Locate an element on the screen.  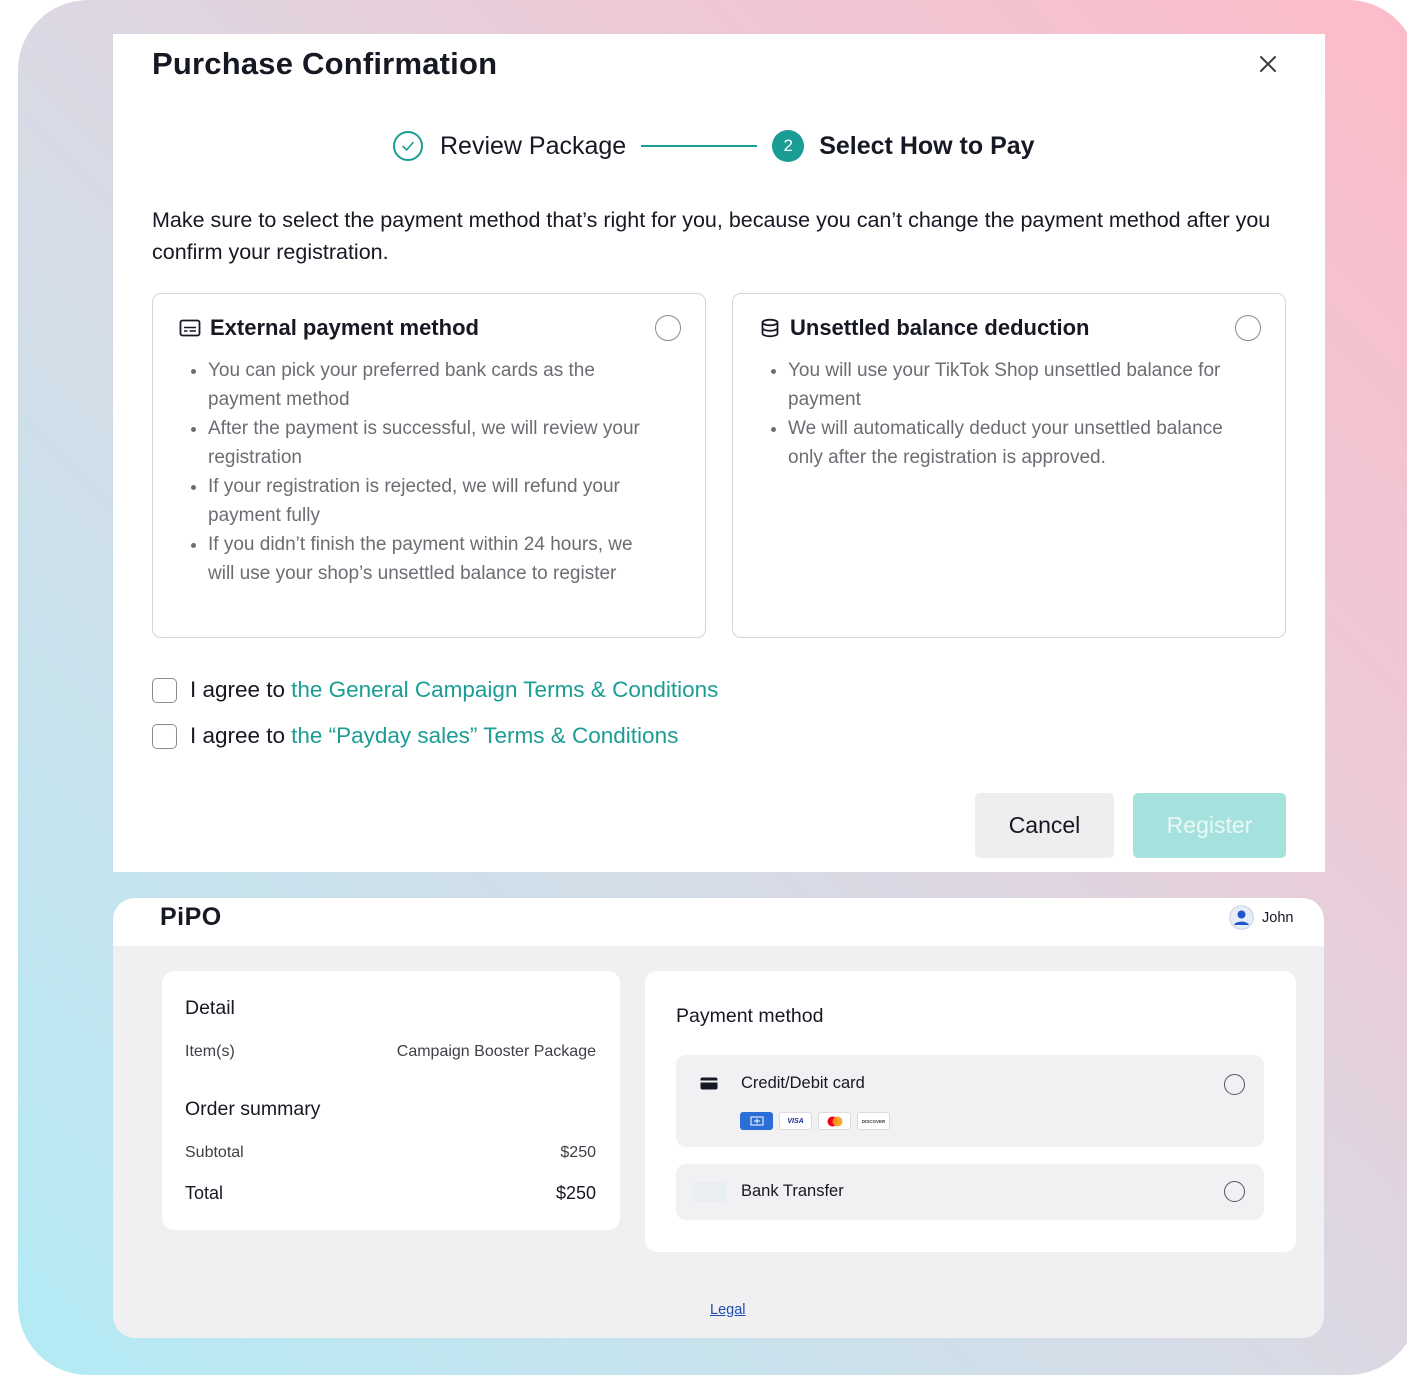
option-title: External payment method is located at coordinates (344, 327).